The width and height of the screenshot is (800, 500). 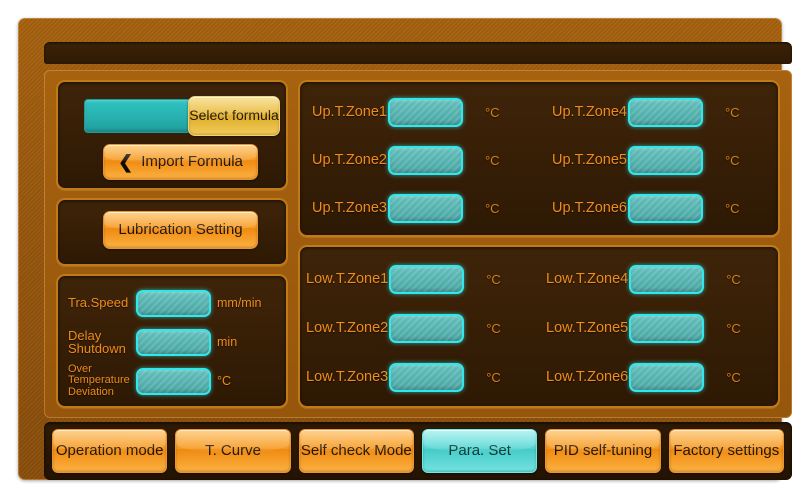 I want to click on zone-label: Up.T.Zone2, so click(x=349, y=160).